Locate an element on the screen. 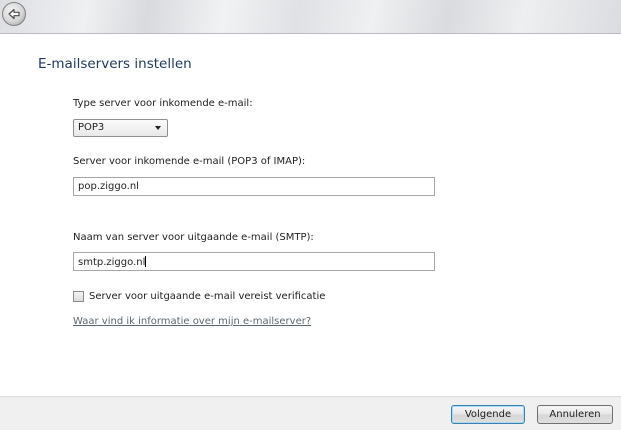 The width and height of the screenshot is (621, 430). footer-bar is located at coordinates (310, 413).